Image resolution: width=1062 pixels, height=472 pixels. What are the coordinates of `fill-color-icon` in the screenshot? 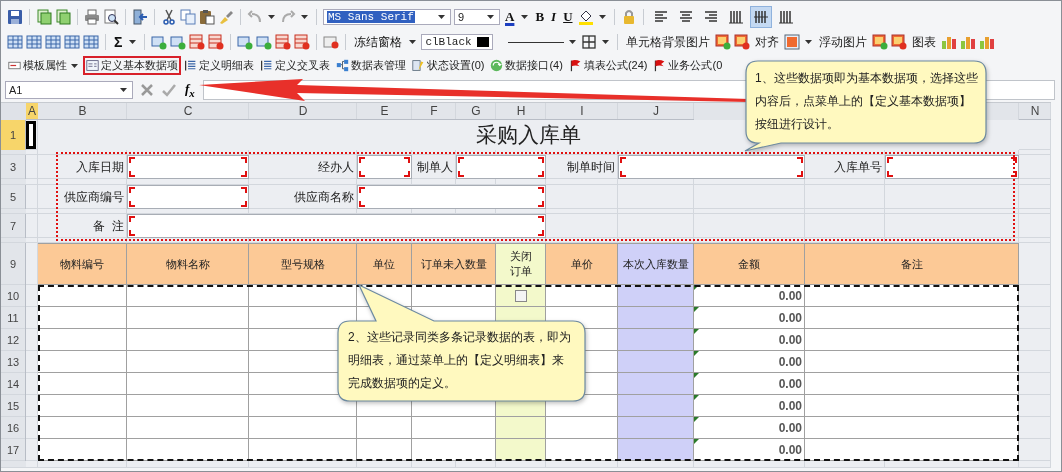 It's located at (585, 17).